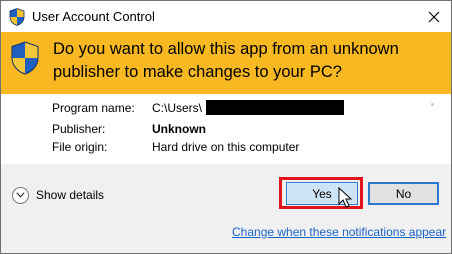 The width and height of the screenshot is (452, 254). What do you see at coordinates (179, 129) in the screenshot?
I see `publisher-value: Unknown` at bounding box center [179, 129].